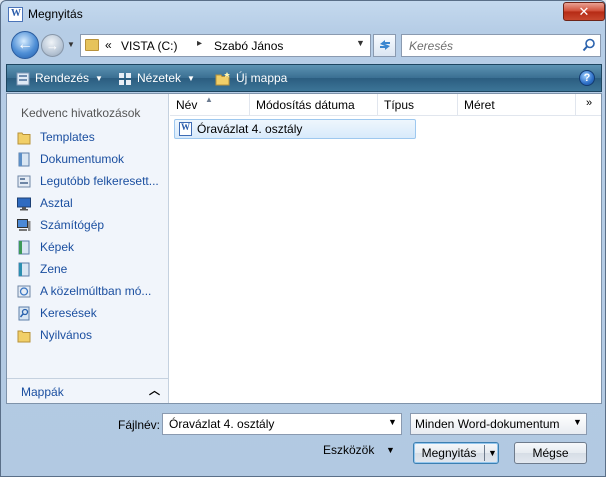 The image size is (606, 477). I want to click on chevron-up-icon: ︿, so click(154, 391).